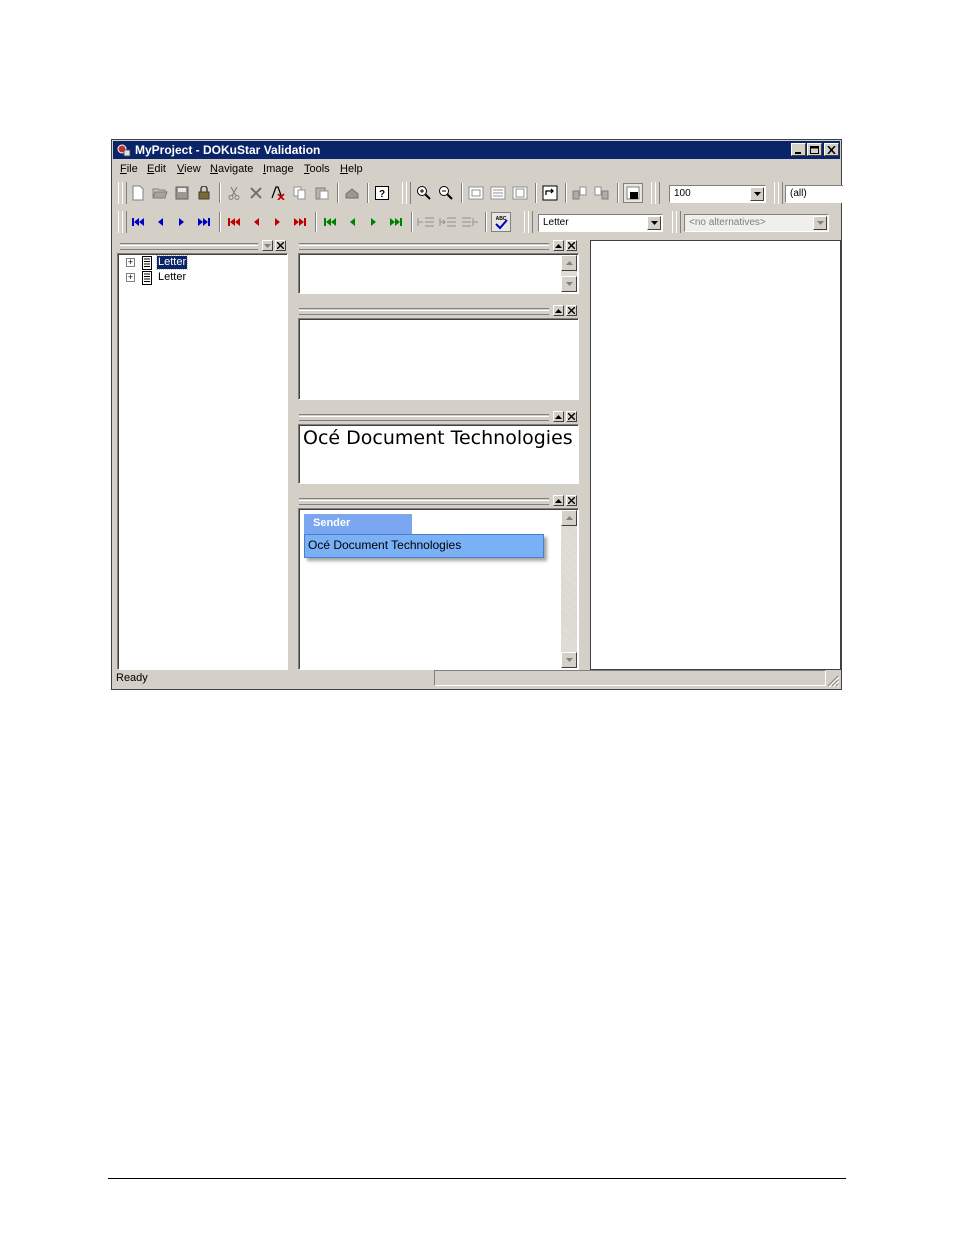 Image resolution: width=954 pixels, height=1235 pixels. I want to click on previous-field-button, so click(352, 222).